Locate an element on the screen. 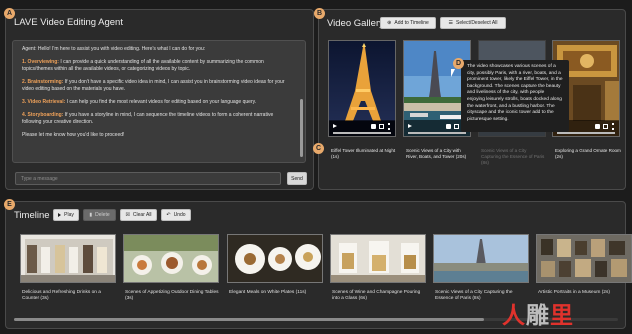  timeline-scrollbar-thumb is located at coordinates (249, 319).